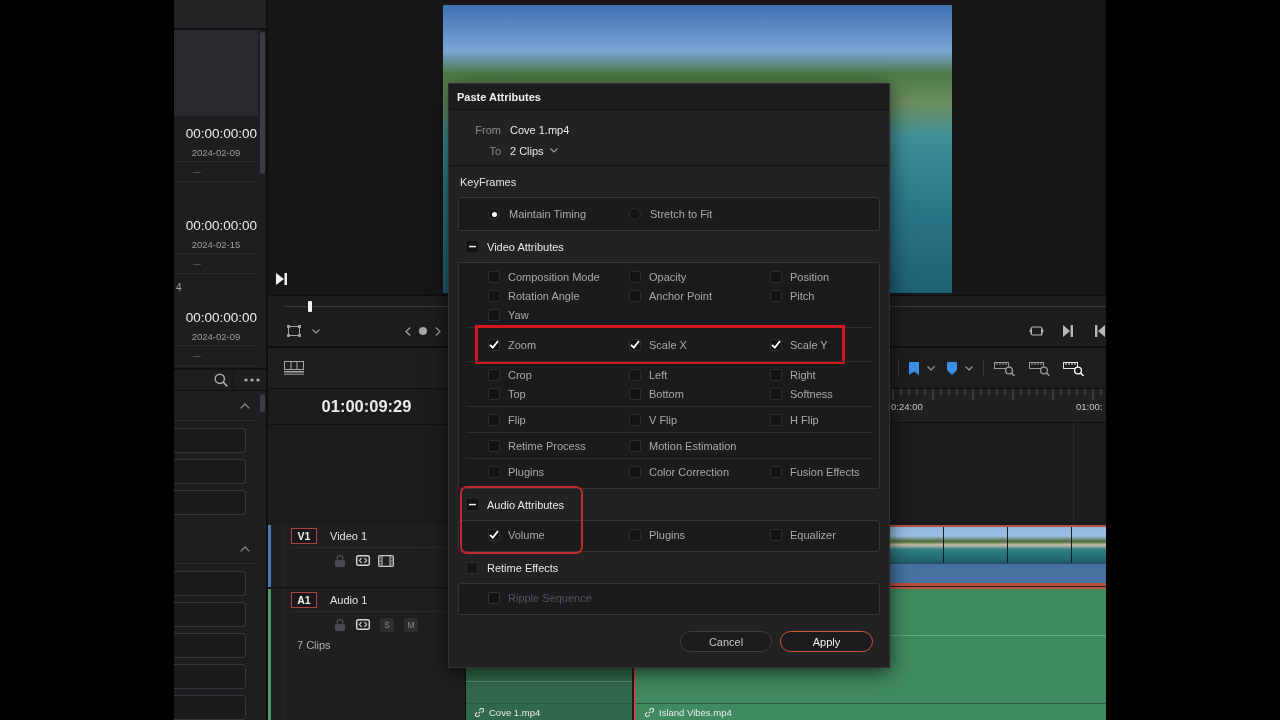 The width and height of the screenshot is (1280, 720). I want to click on ruler-label: 01:00:, so click(1089, 406).